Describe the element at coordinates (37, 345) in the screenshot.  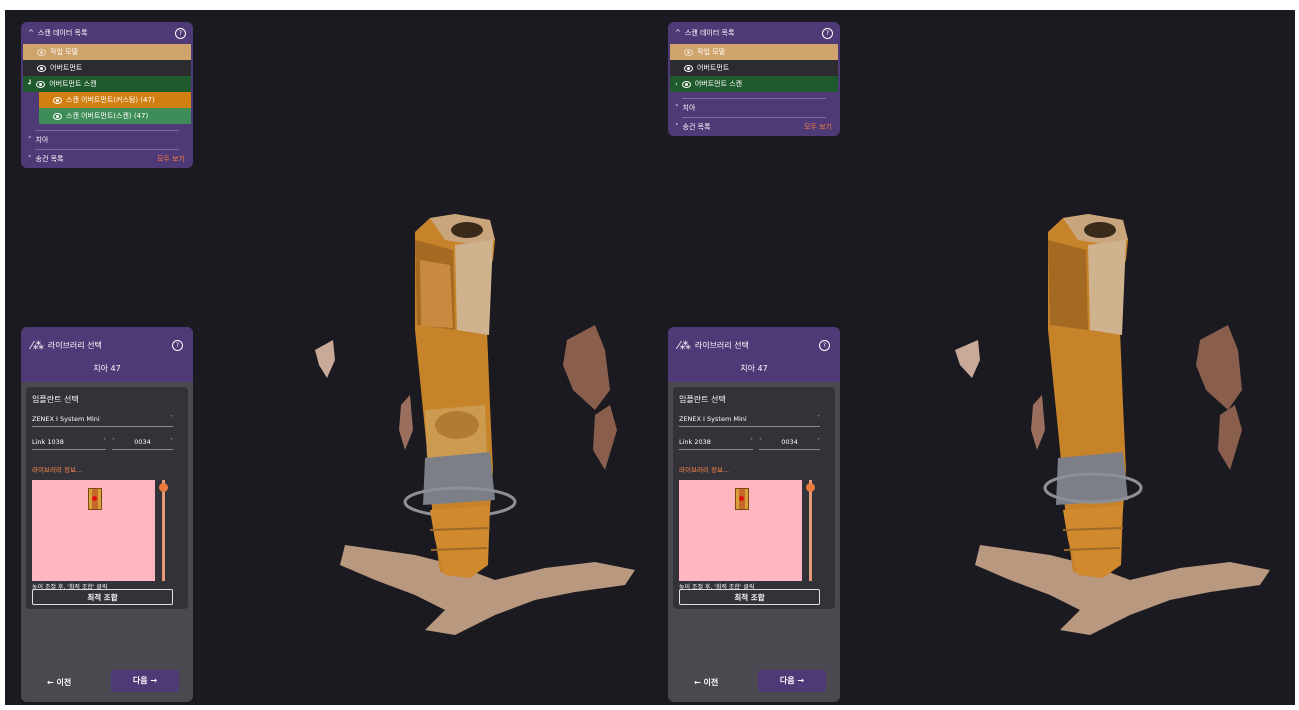
I see `magic-wand-icon: ⁄⁂` at that location.